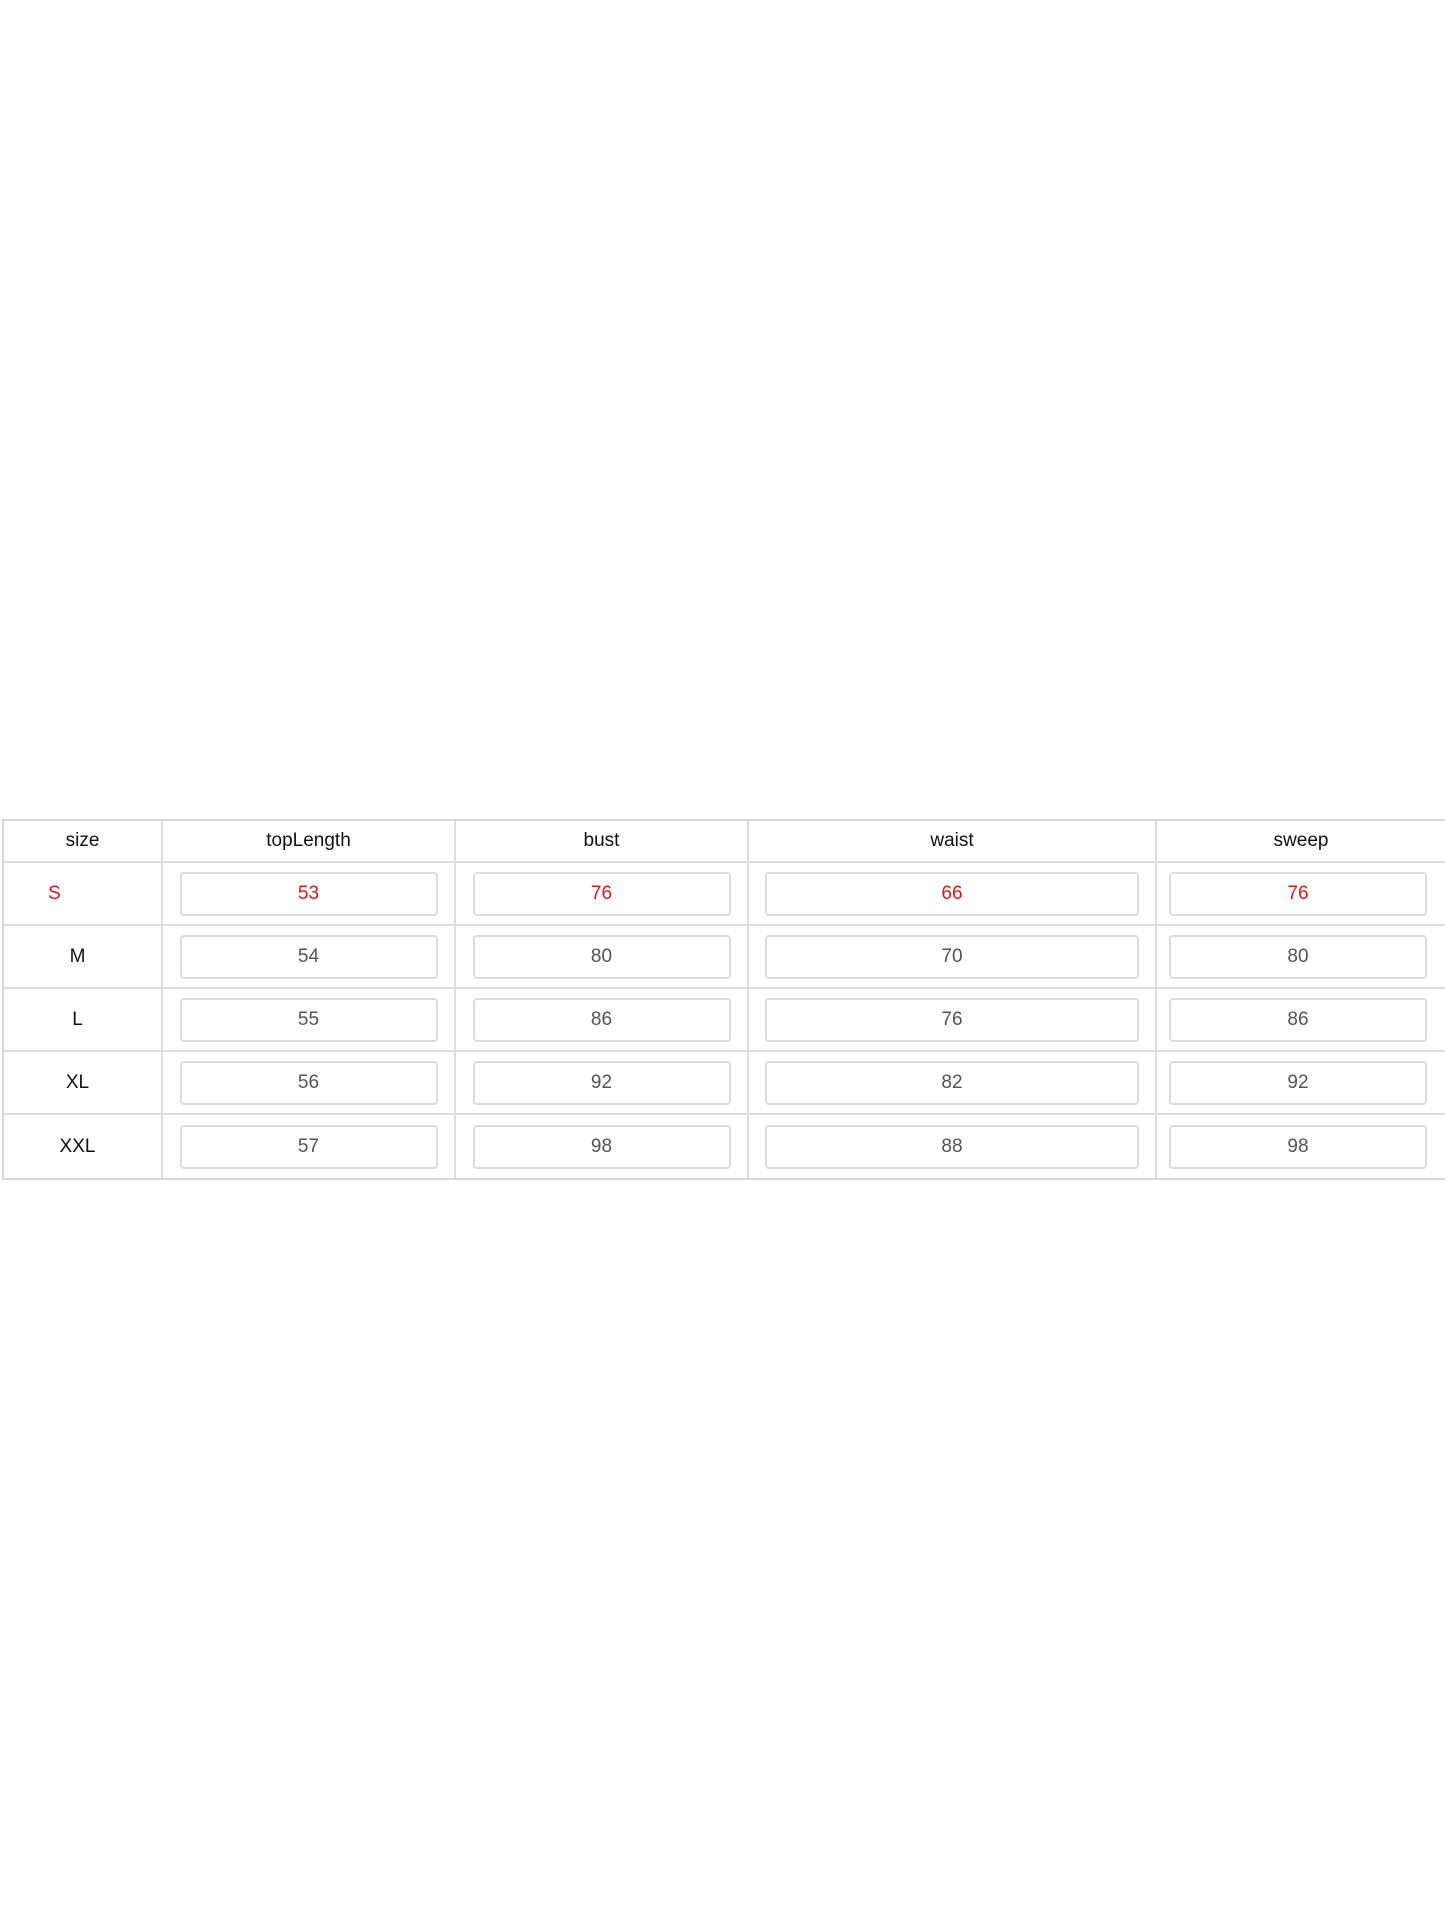 This screenshot has width=1445, height=1927. I want to click on top-length-value: 57, so click(308, 1146).